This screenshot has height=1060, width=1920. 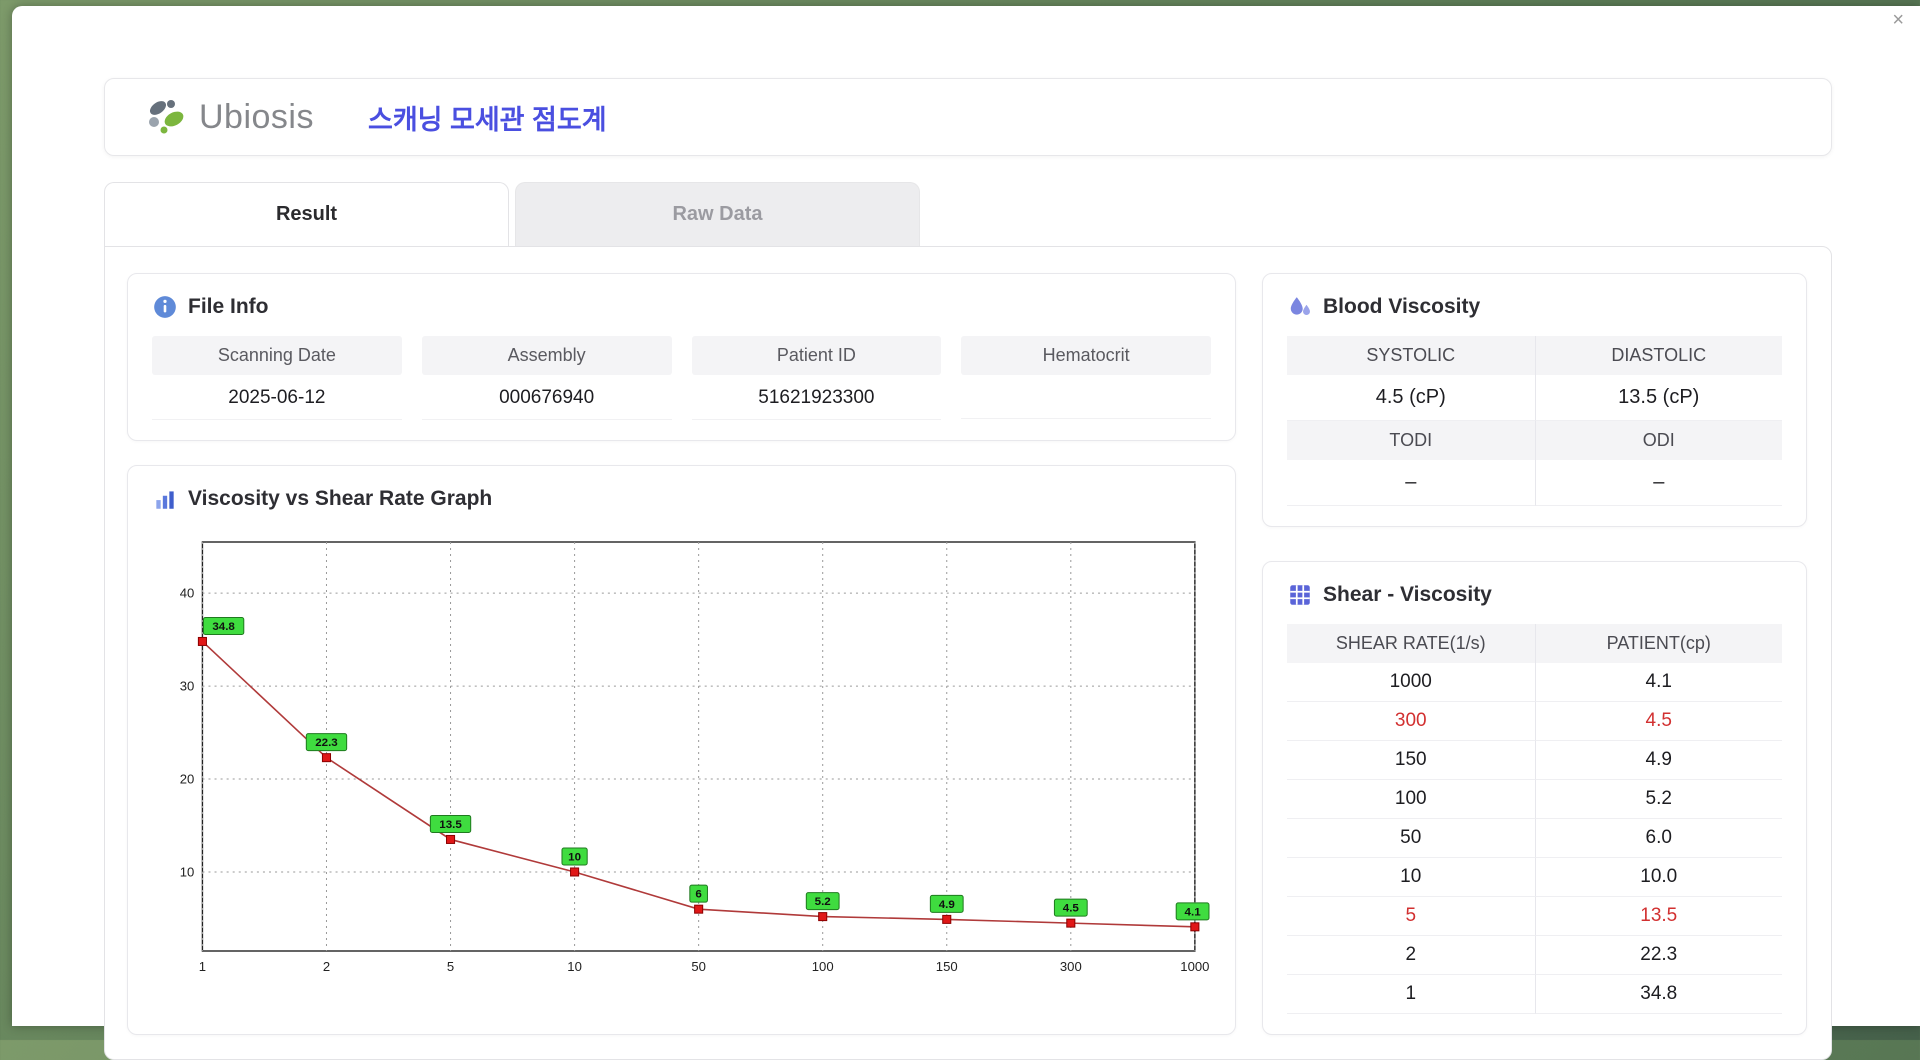 What do you see at coordinates (1193, 912) in the screenshot?
I see `svg-text: 4.1` at bounding box center [1193, 912].